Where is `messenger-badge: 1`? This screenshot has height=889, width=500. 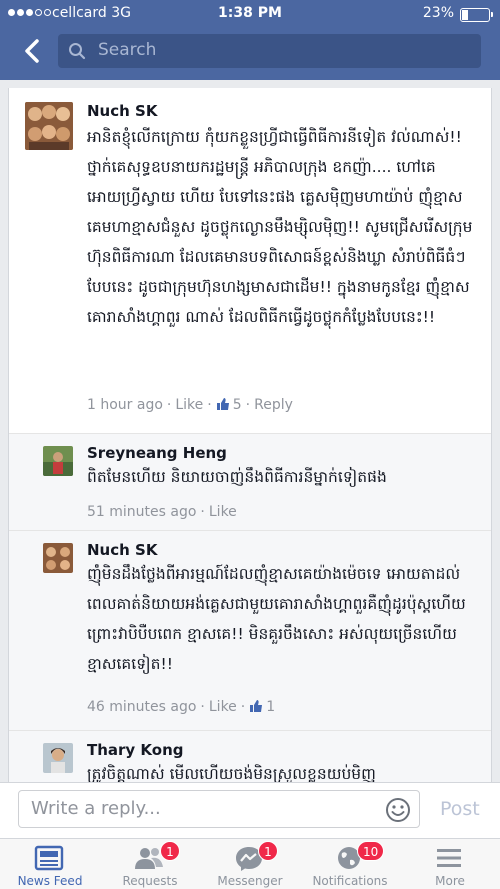 messenger-badge: 1 is located at coordinates (268, 851).